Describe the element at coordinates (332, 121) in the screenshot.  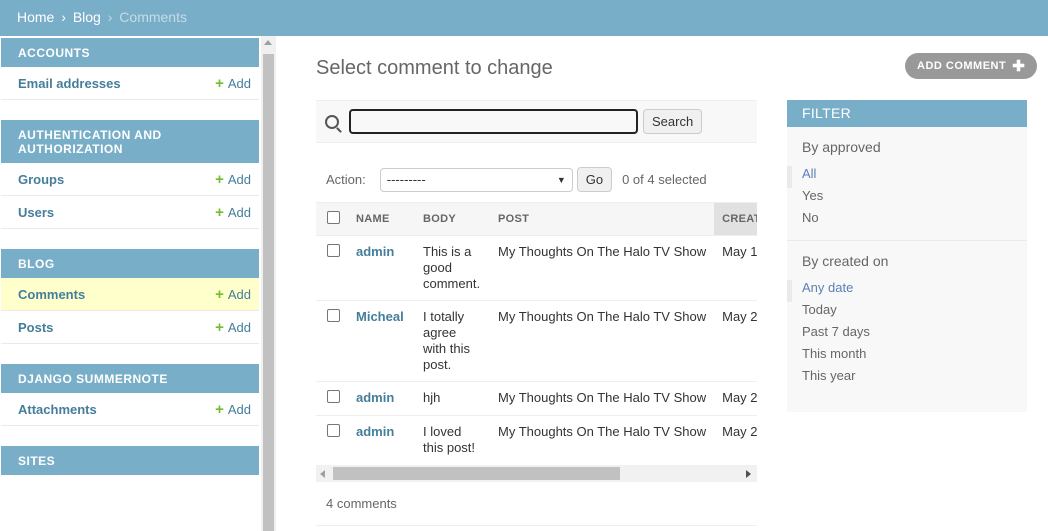
I see `search-icon` at that location.